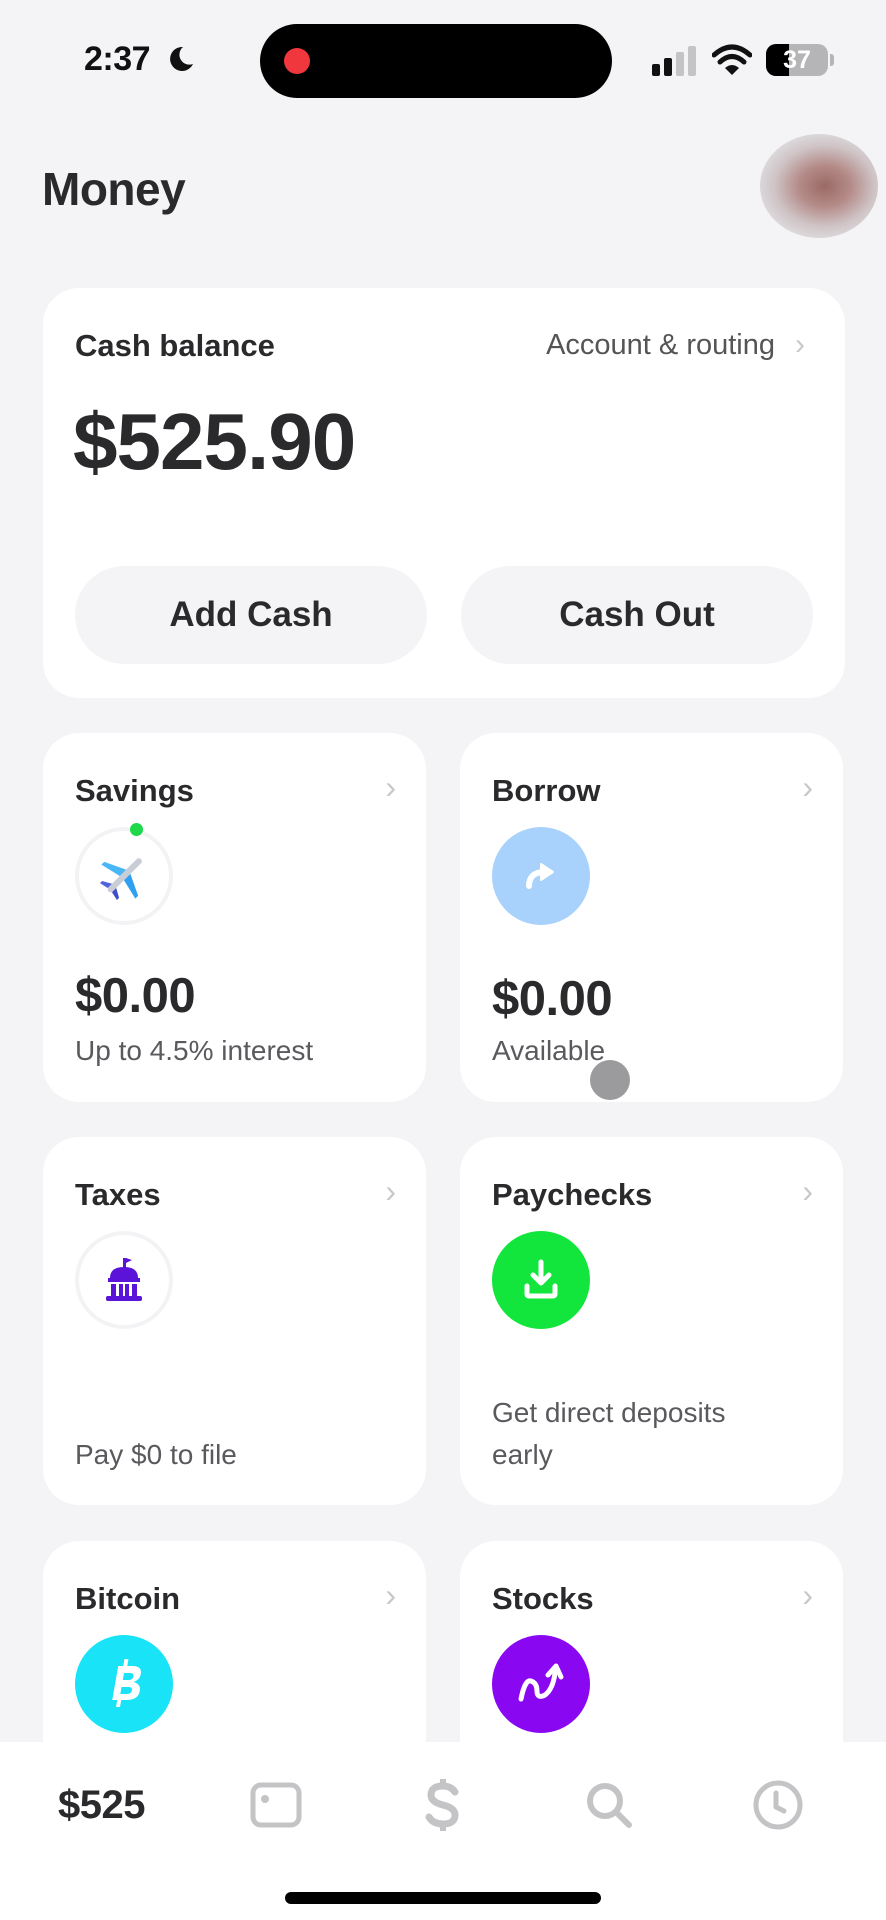  Describe the element at coordinates (181, 58) in the screenshot. I see `moon-icon` at that location.